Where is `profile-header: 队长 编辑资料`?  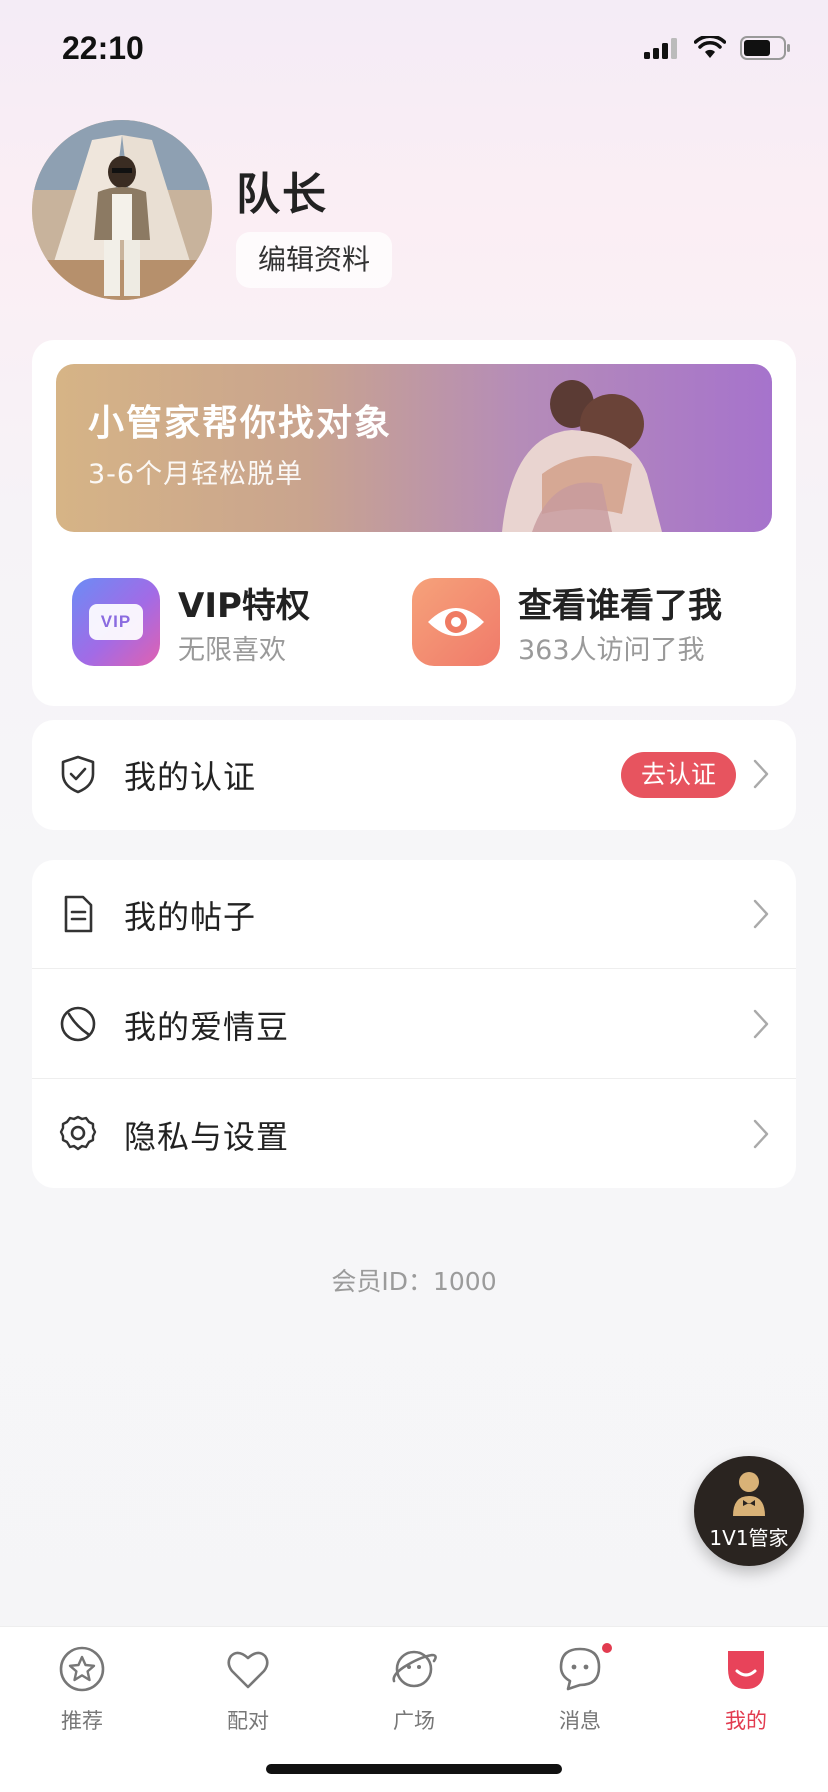 profile-header: 队长 编辑资料 is located at coordinates (412, 210).